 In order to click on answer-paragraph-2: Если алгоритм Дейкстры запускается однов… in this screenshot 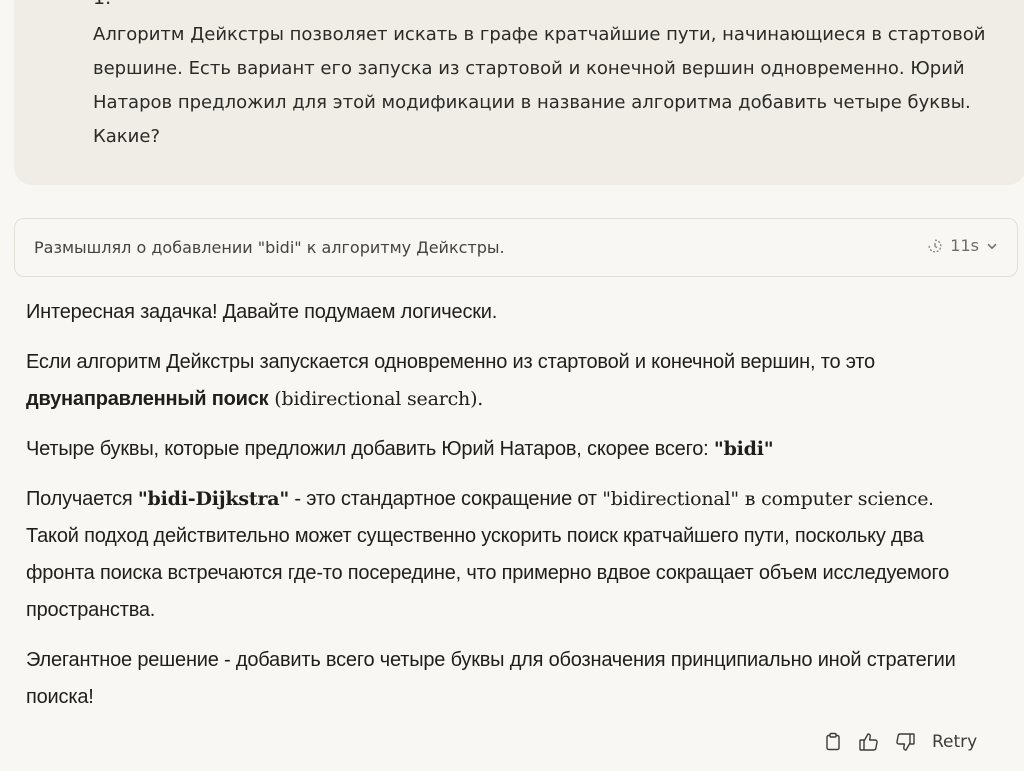, I will do `click(506, 381)`.